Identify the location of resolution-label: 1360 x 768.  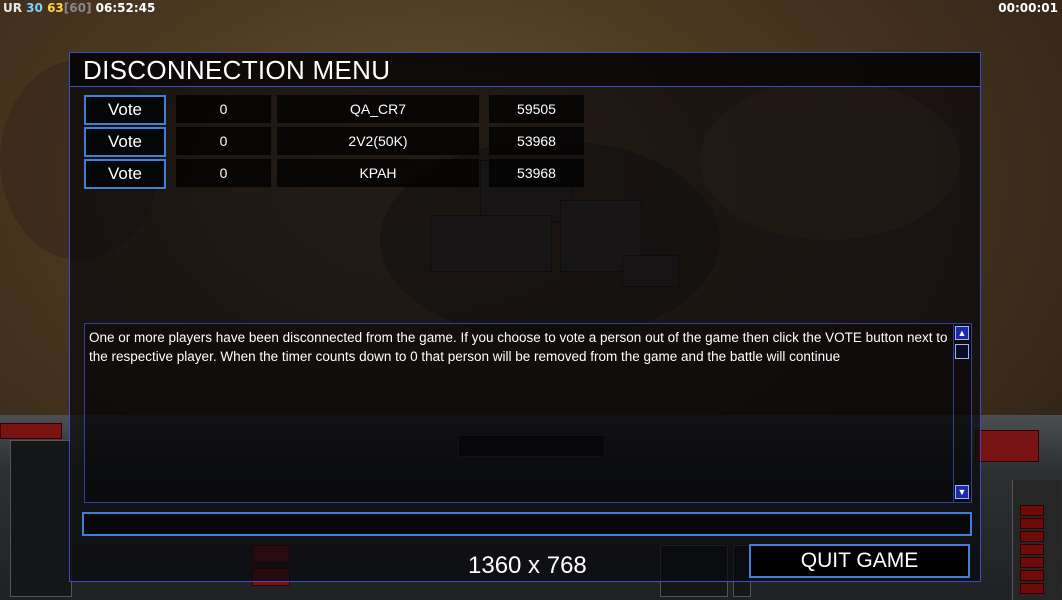
(527, 565).